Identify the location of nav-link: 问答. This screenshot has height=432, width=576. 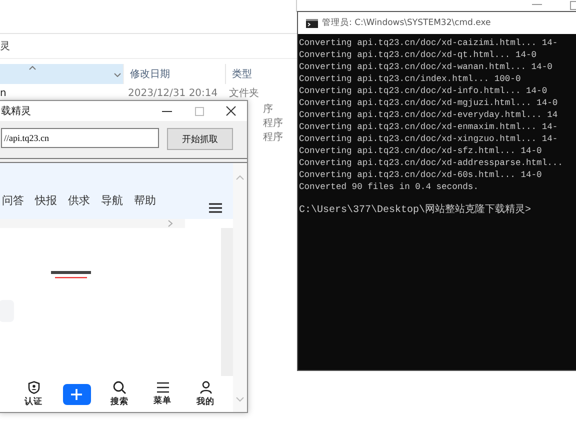
(13, 200).